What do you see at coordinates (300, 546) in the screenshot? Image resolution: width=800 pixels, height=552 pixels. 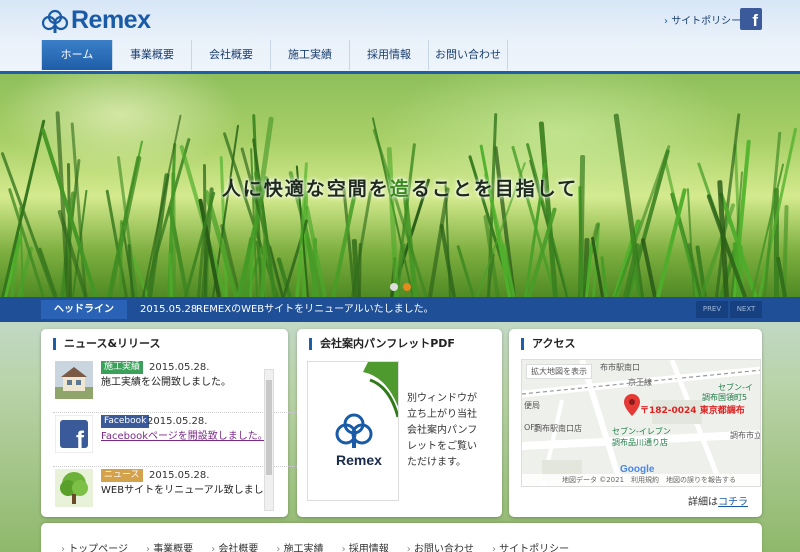 I see `footer-link-works: 施工実績` at bounding box center [300, 546].